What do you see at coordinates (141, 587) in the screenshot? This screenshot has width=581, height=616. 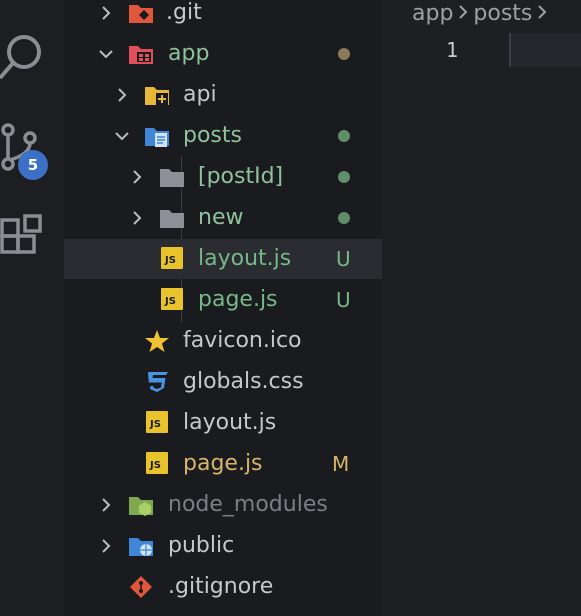 I see `git-file-icon` at bounding box center [141, 587].